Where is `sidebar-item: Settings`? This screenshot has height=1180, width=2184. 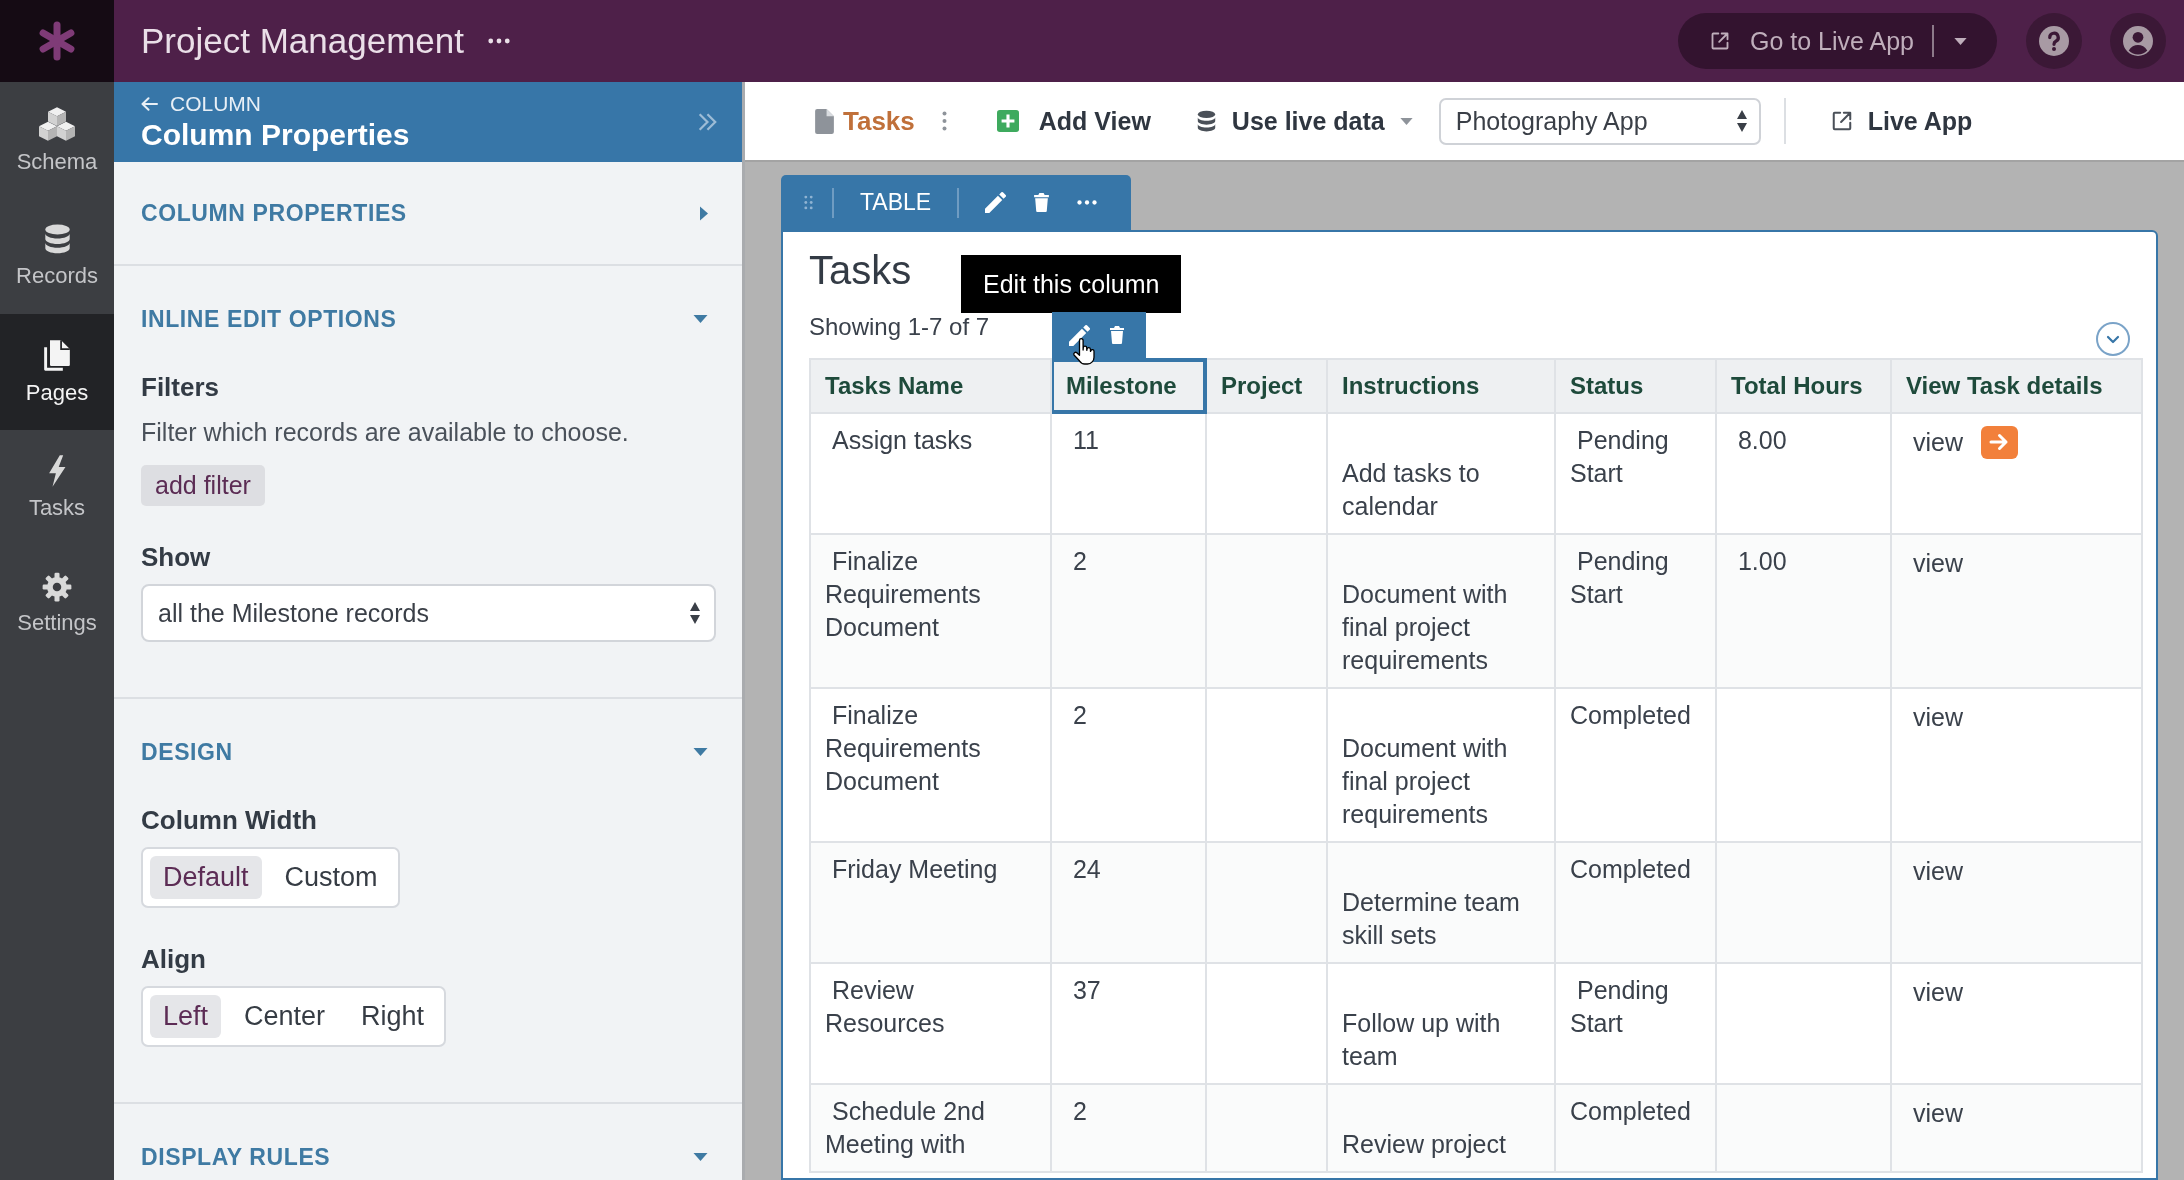
sidebar-item: Settings is located at coordinates (57, 604).